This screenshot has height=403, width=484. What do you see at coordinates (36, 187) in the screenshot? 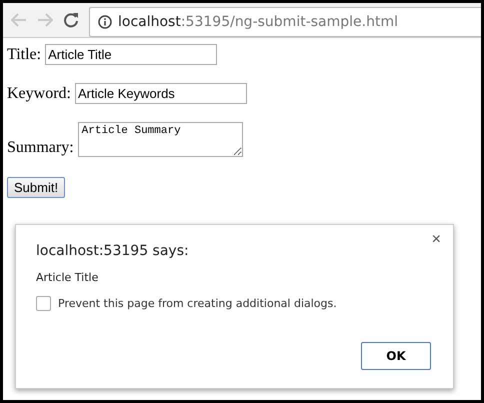
I see `submit-button: Submit!` at bounding box center [36, 187].